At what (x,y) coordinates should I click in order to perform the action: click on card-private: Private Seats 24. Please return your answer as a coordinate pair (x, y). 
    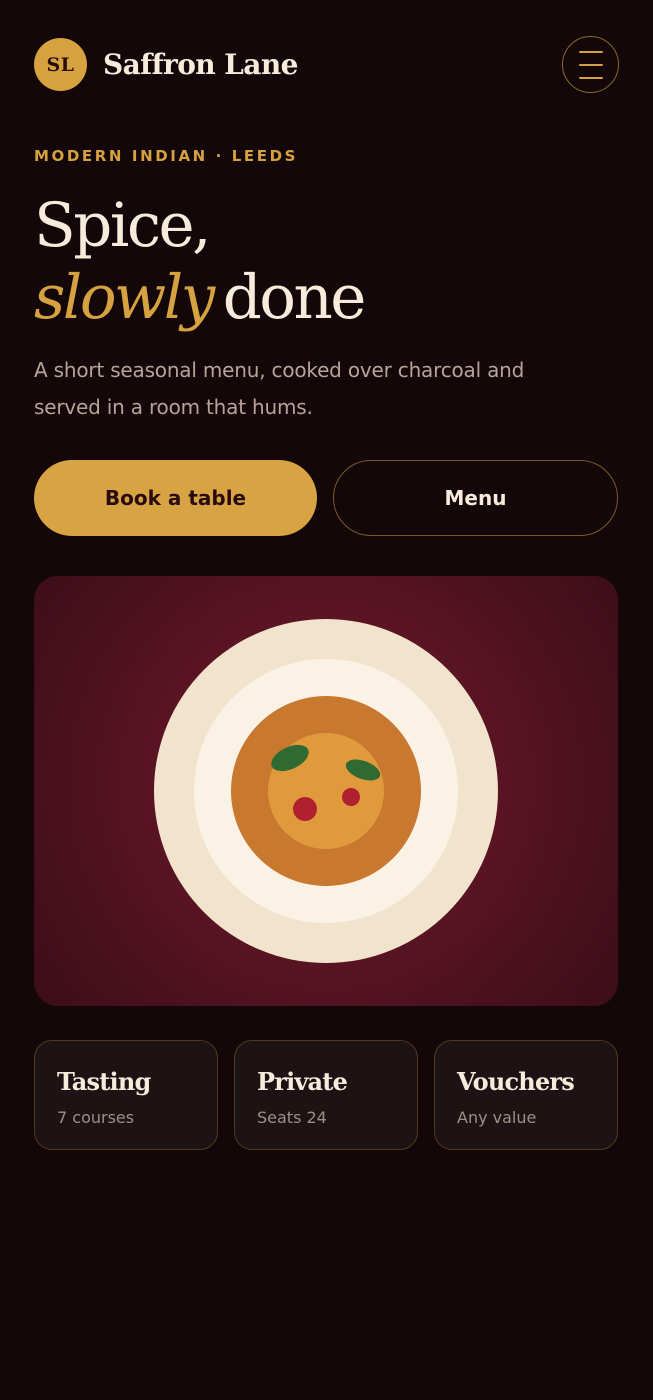
    Looking at the image, I should click on (326, 1095).